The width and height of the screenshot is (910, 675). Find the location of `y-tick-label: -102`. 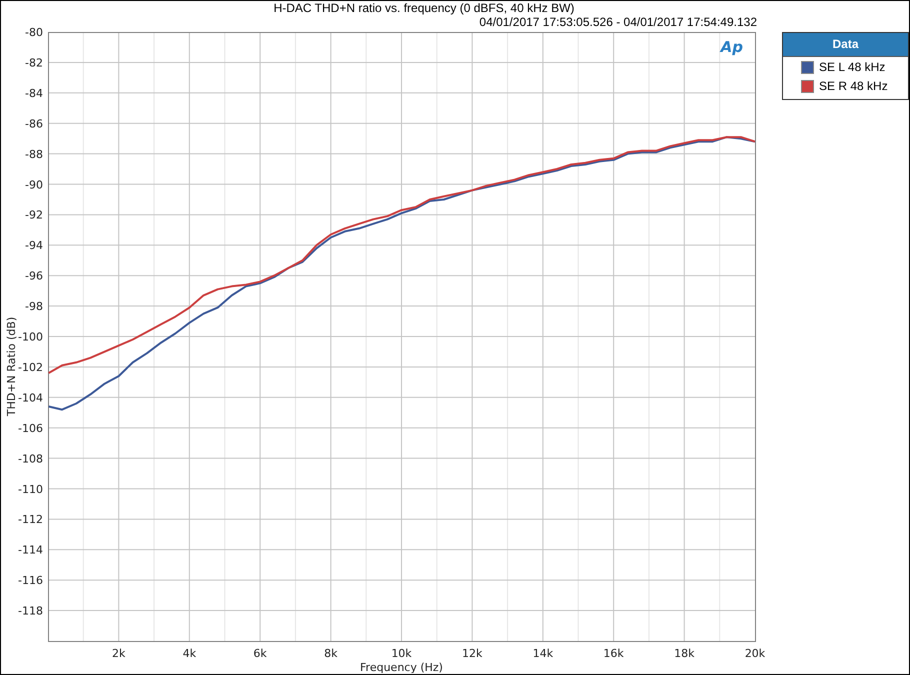

y-tick-label: -102 is located at coordinates (30, 367).